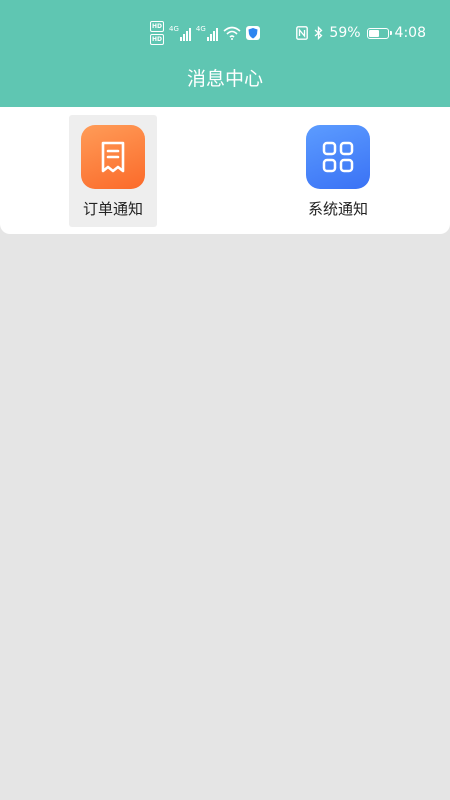 The width and height of the screenshot is (450, 800). I want to click on order-notification-icon-bg, so click(113, 157).